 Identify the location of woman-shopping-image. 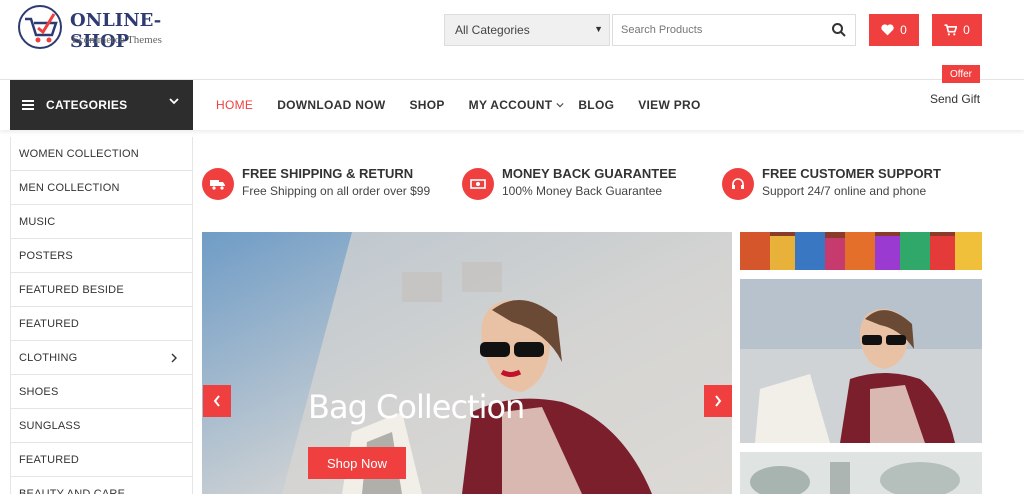
(861, 361).